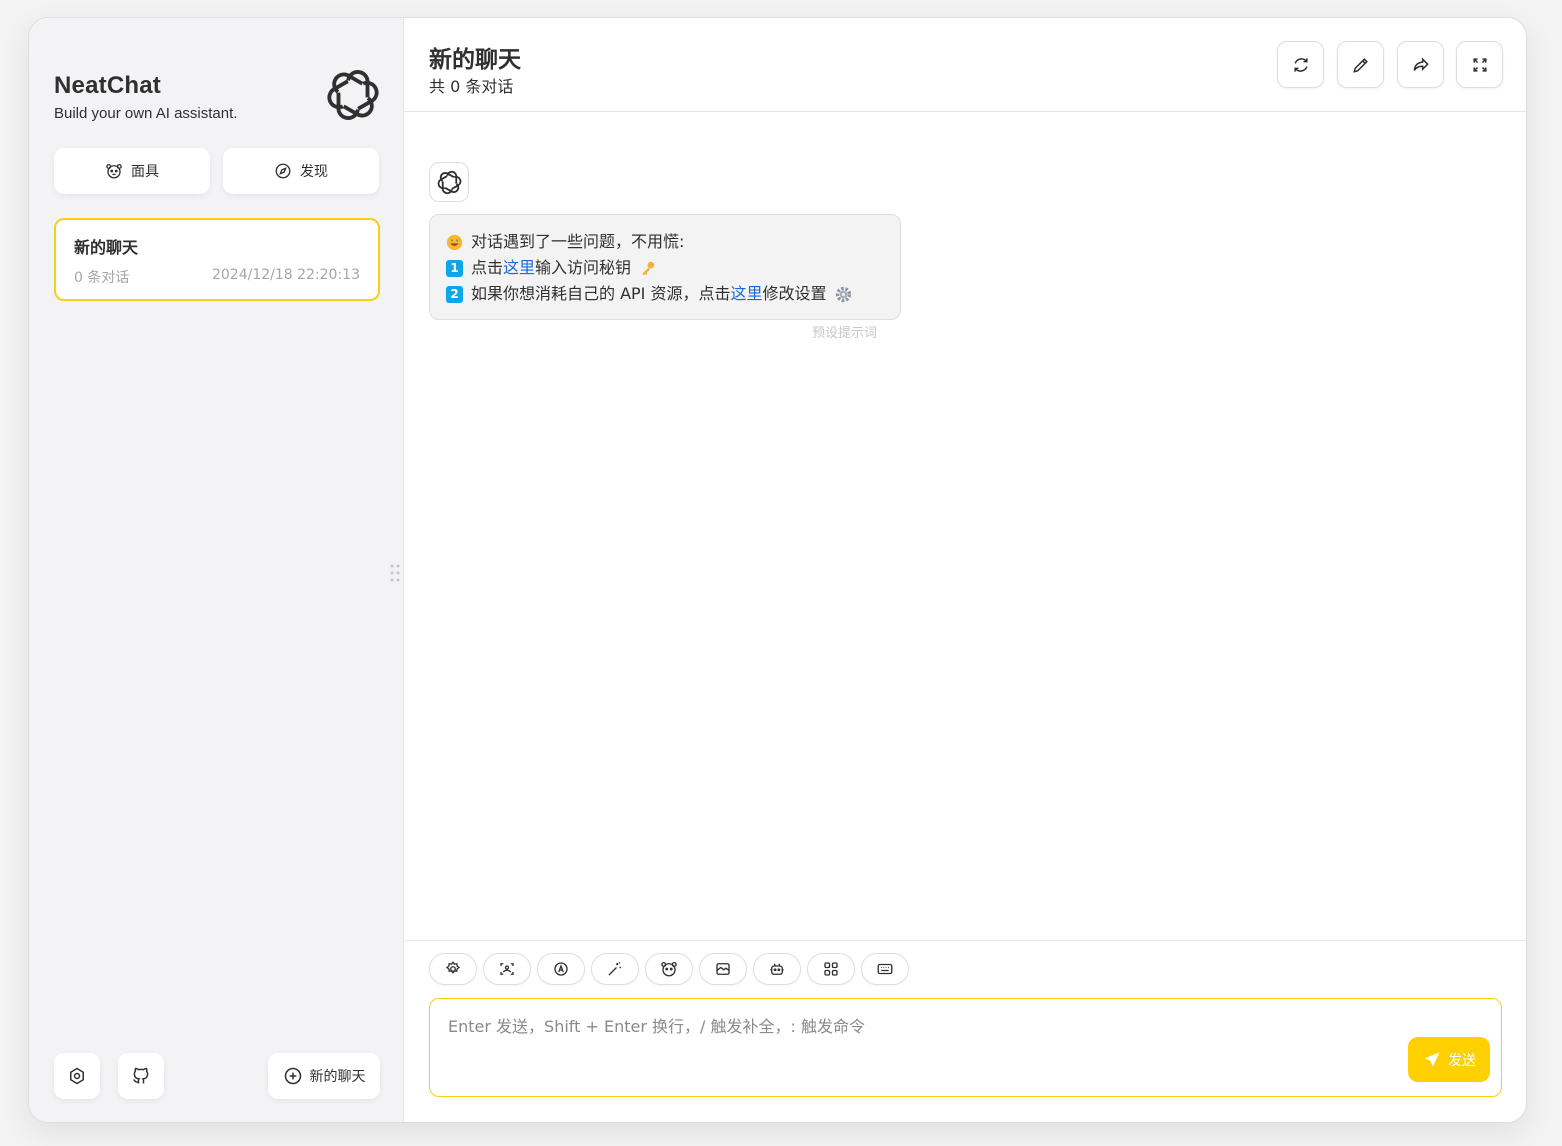 The image size is (1562, 1146). I want to click on share-button, so click(1420, 64).